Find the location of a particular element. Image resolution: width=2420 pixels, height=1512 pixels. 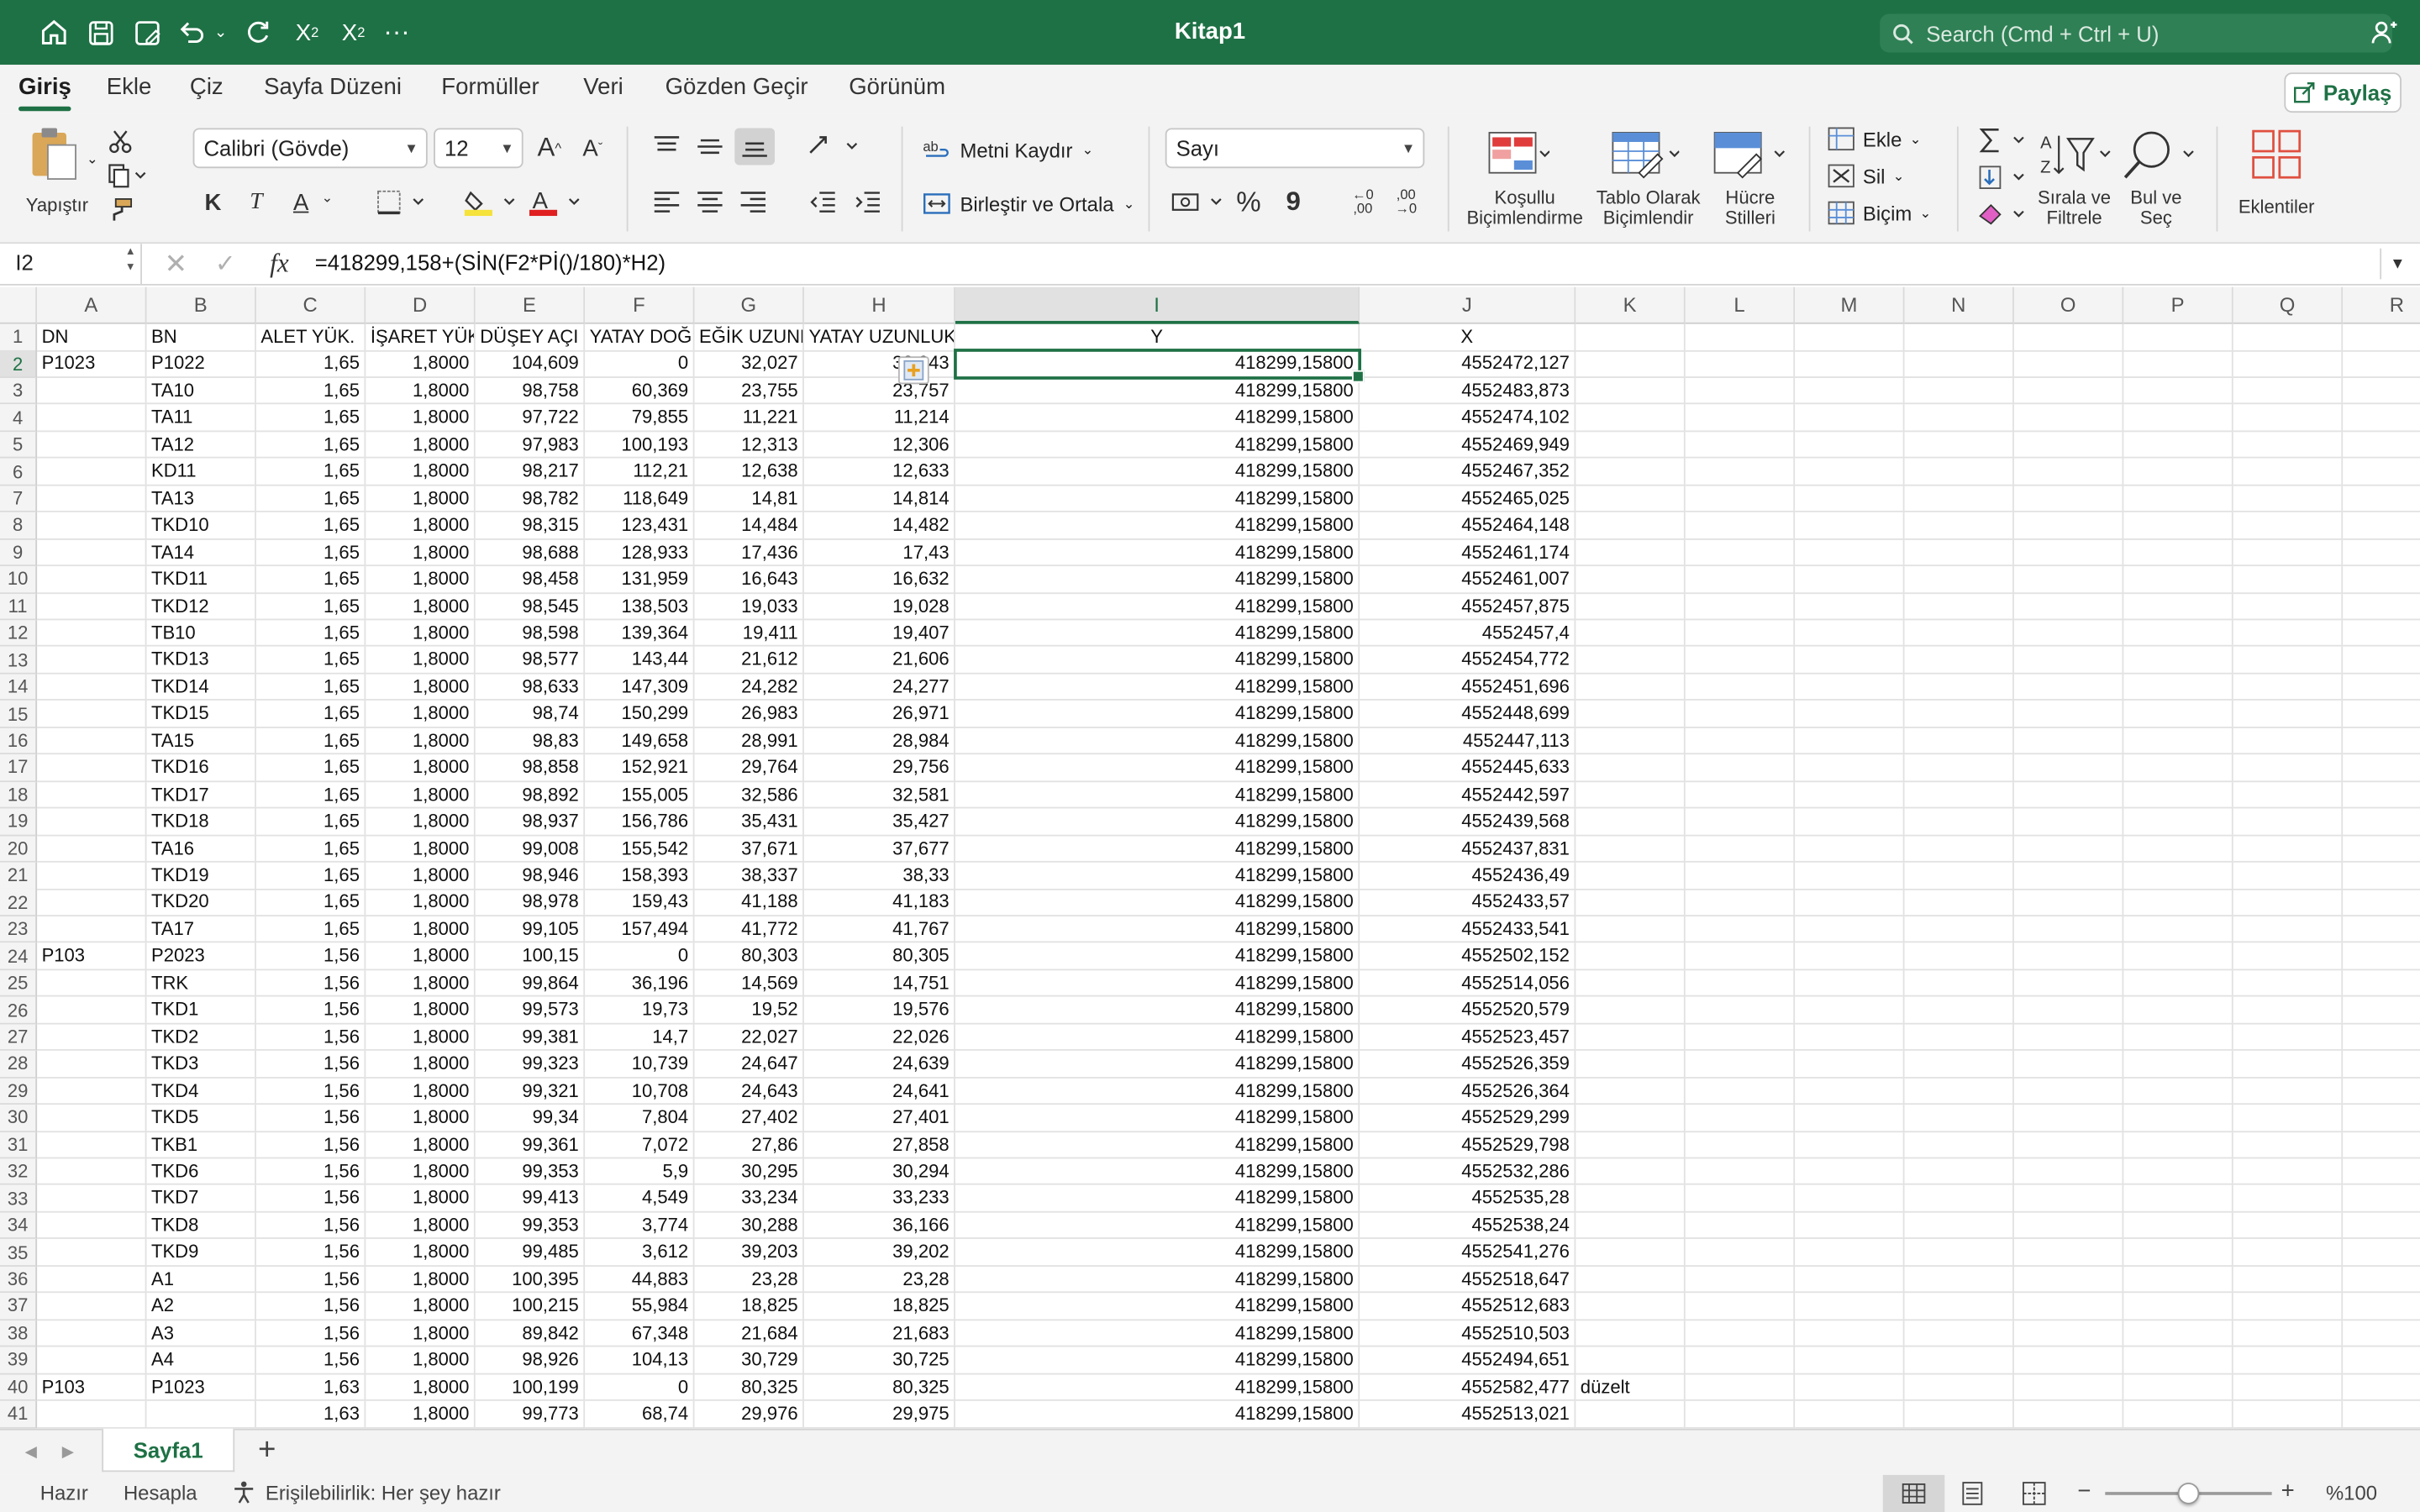

table-cell: 4552447,113 is located at coordinates (1468, 741).